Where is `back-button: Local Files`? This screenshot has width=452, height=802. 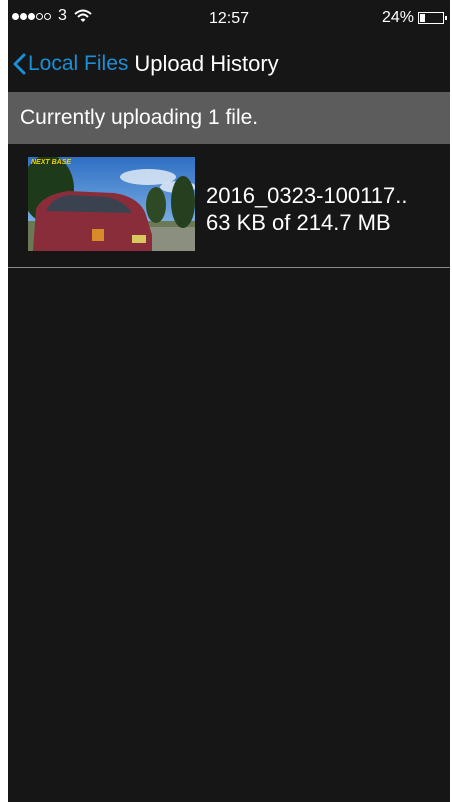
back-button: Local Files is located at coordinates (70, 64).